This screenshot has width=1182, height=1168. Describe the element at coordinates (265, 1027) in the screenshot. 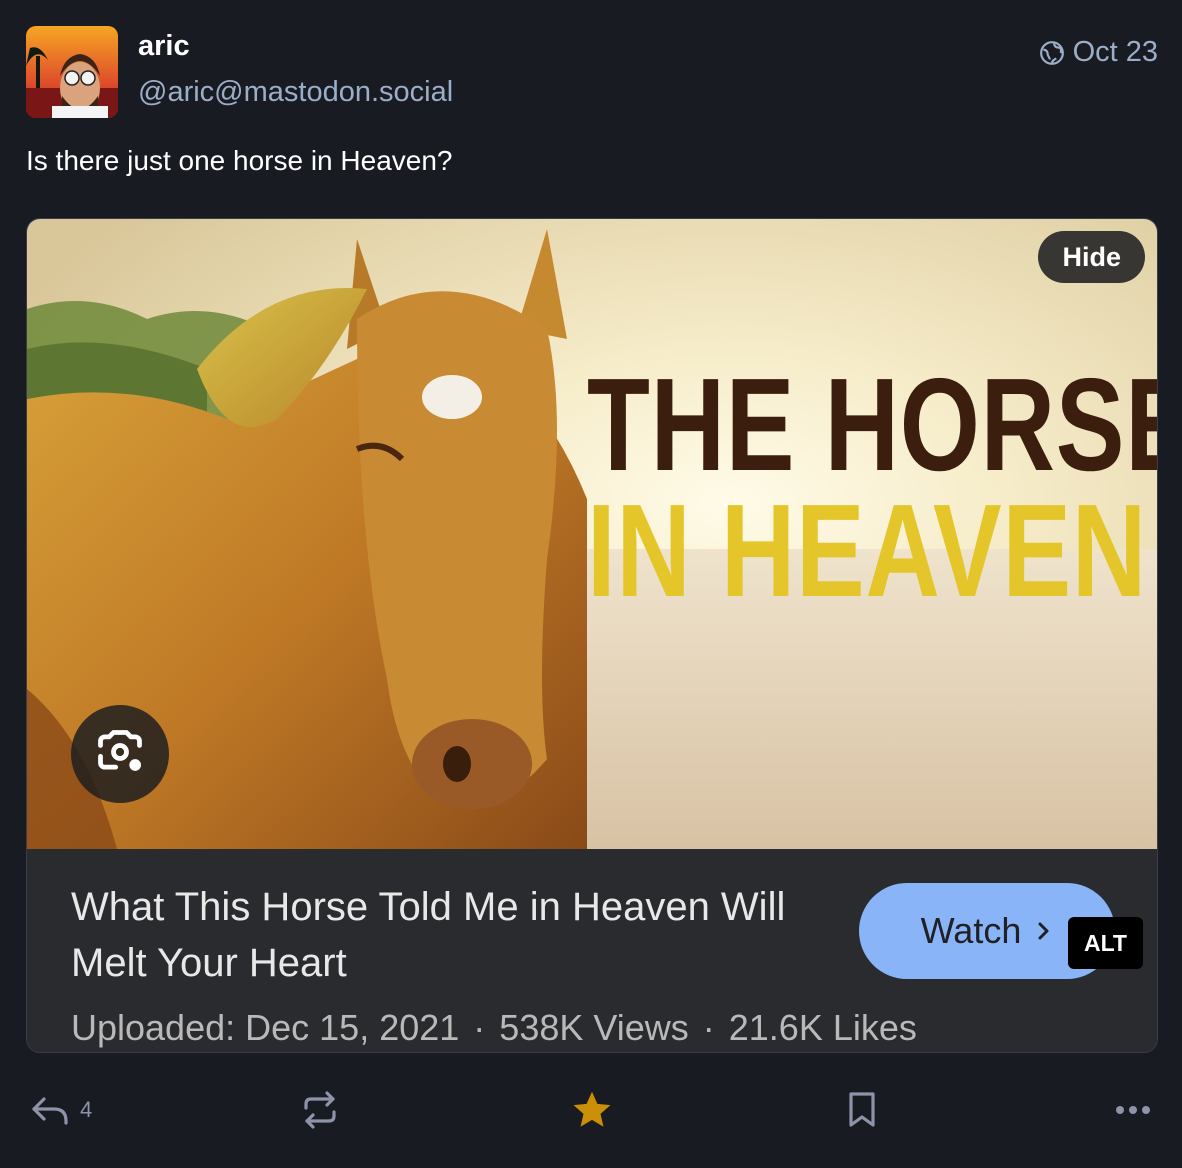

I see `upload-date: Uploaded: Dec 15, 2021` at that location.